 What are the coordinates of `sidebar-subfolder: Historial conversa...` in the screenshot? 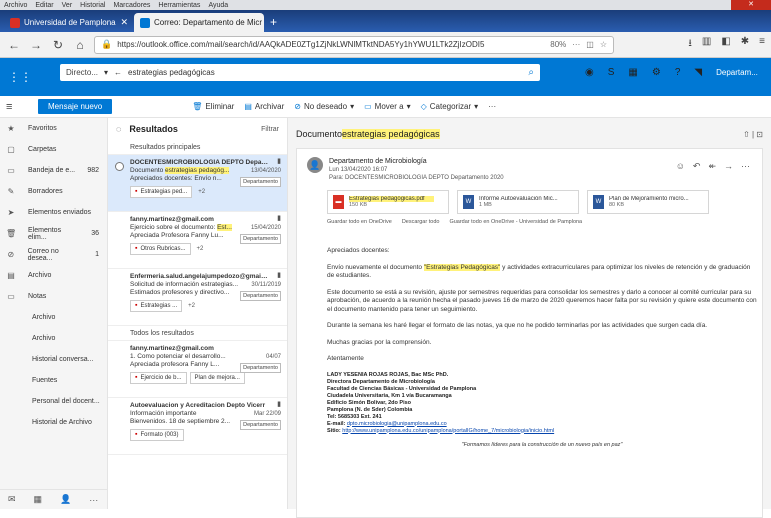 It's located at (53, 359).